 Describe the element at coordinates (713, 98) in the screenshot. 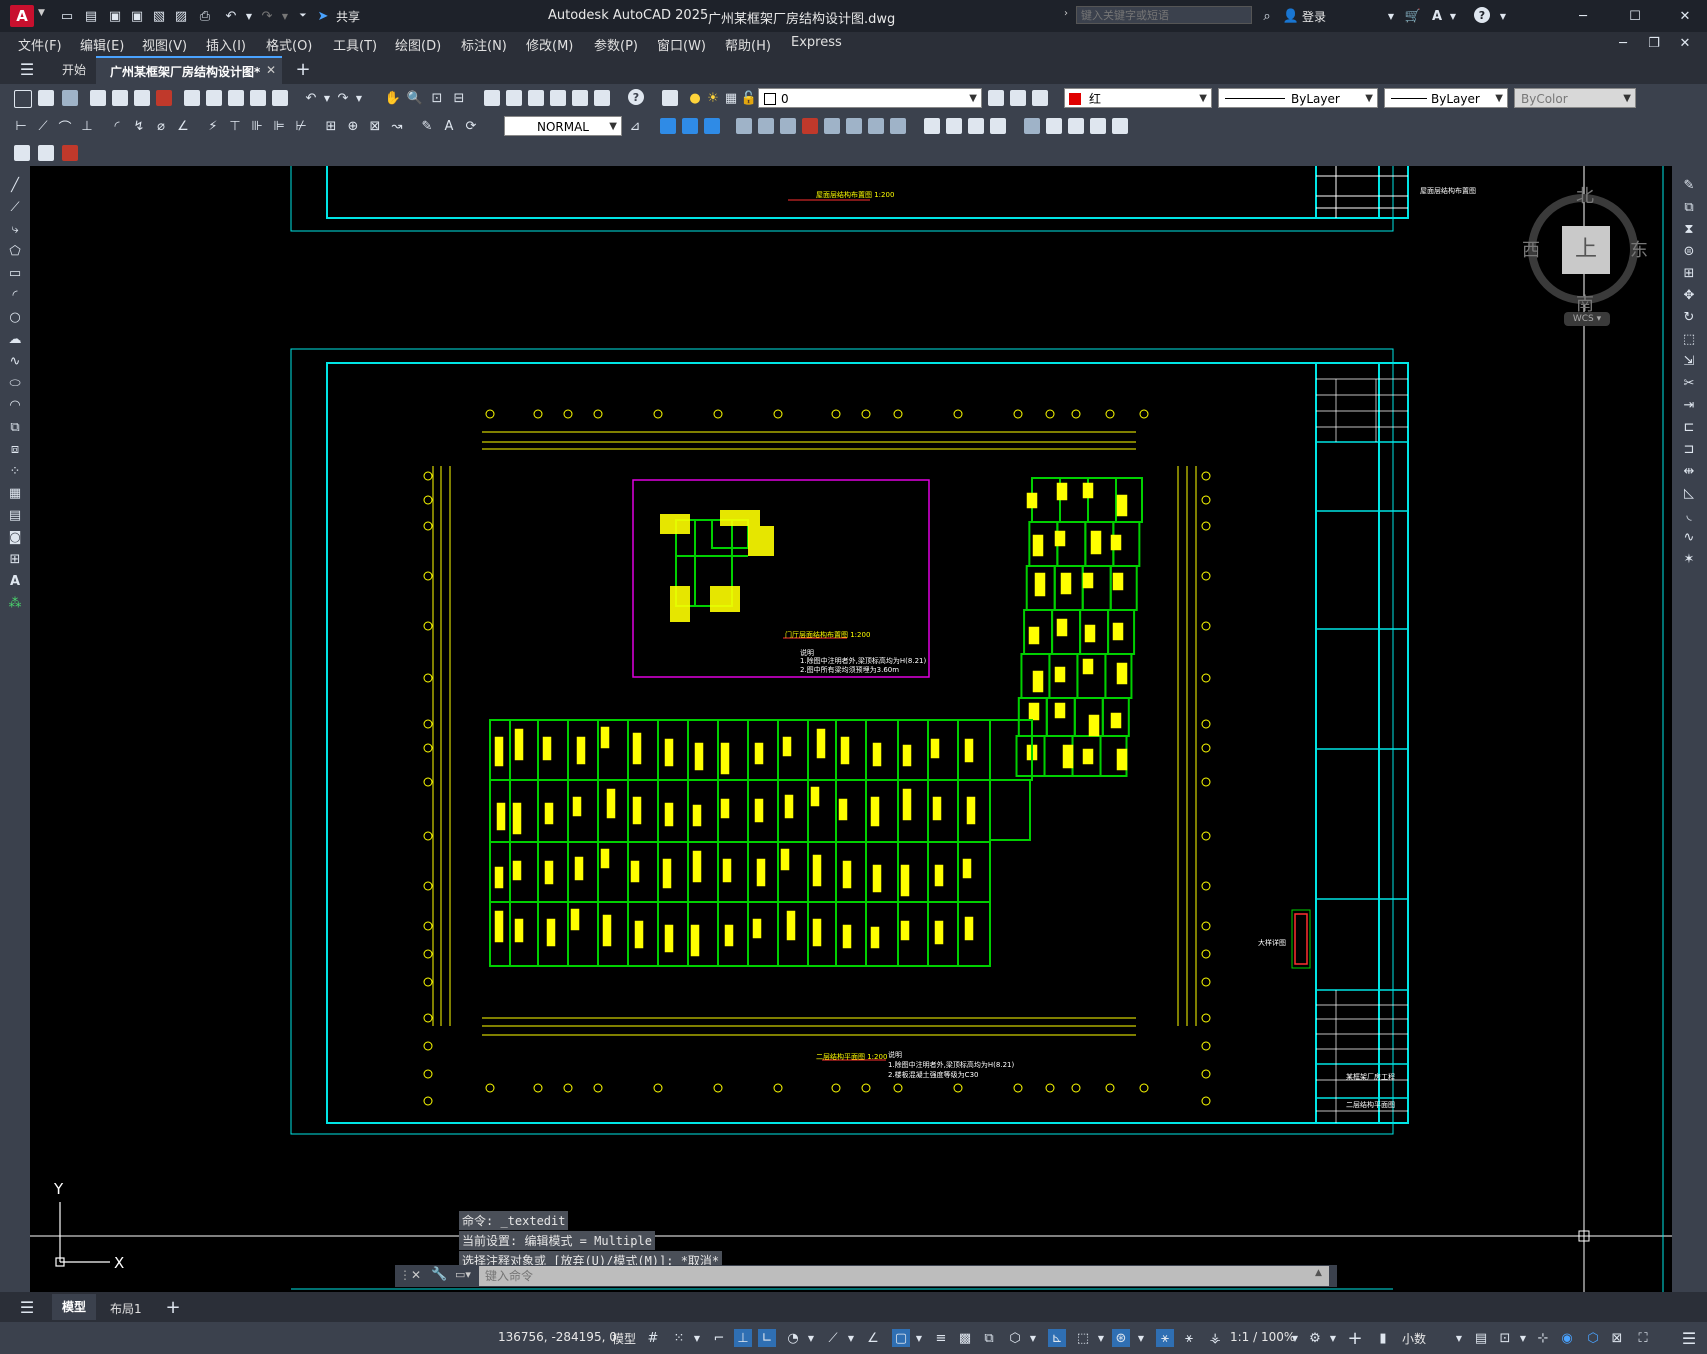

I see `layer-thaw-sun-icon: ☀` at that location.